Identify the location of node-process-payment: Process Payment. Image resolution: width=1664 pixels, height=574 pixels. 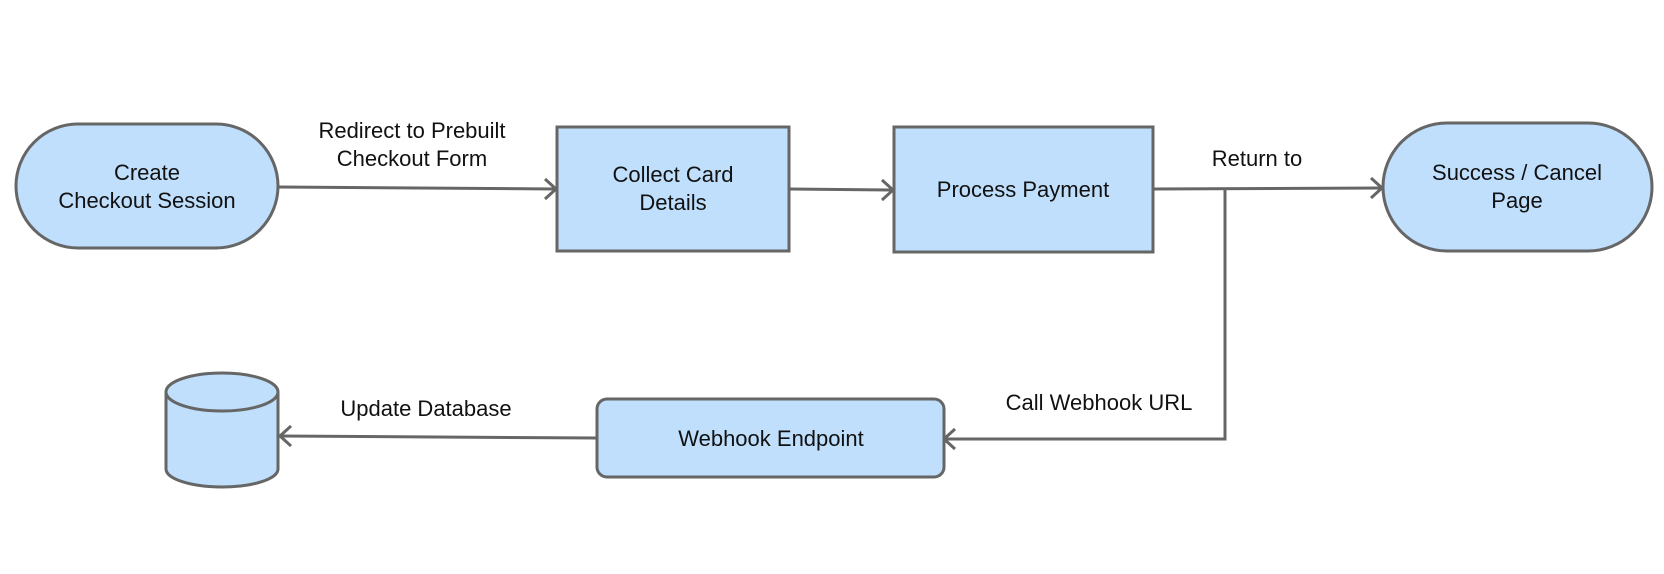
(1023, 189).